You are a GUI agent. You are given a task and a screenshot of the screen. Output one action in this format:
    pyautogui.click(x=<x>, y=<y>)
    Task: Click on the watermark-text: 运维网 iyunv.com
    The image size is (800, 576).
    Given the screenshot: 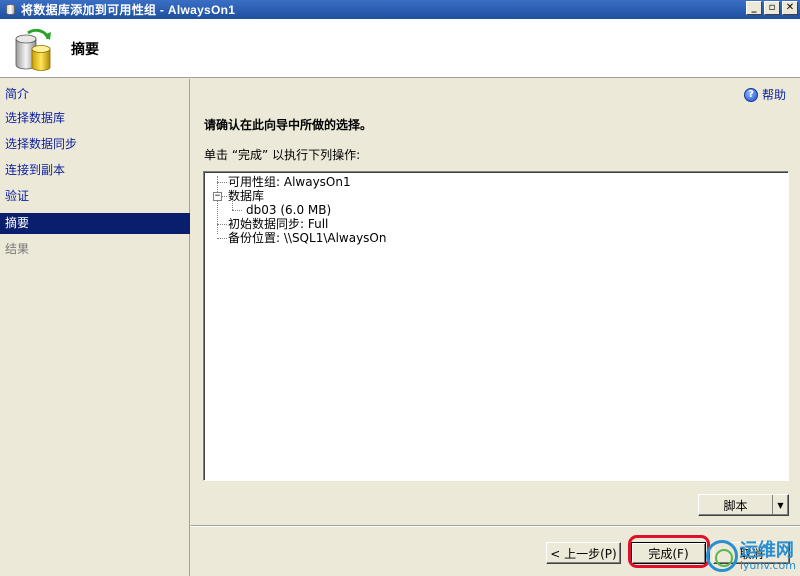 What is the action you would take?
    pyautogui.click(x=767, y=555)
    